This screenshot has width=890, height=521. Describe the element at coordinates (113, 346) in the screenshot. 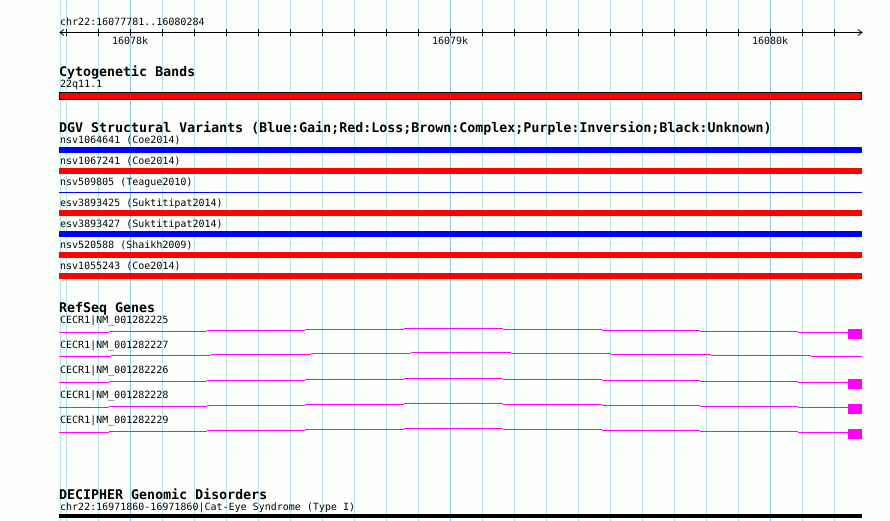

I see `feature-label: CECR1|NM_001282227` at that location.